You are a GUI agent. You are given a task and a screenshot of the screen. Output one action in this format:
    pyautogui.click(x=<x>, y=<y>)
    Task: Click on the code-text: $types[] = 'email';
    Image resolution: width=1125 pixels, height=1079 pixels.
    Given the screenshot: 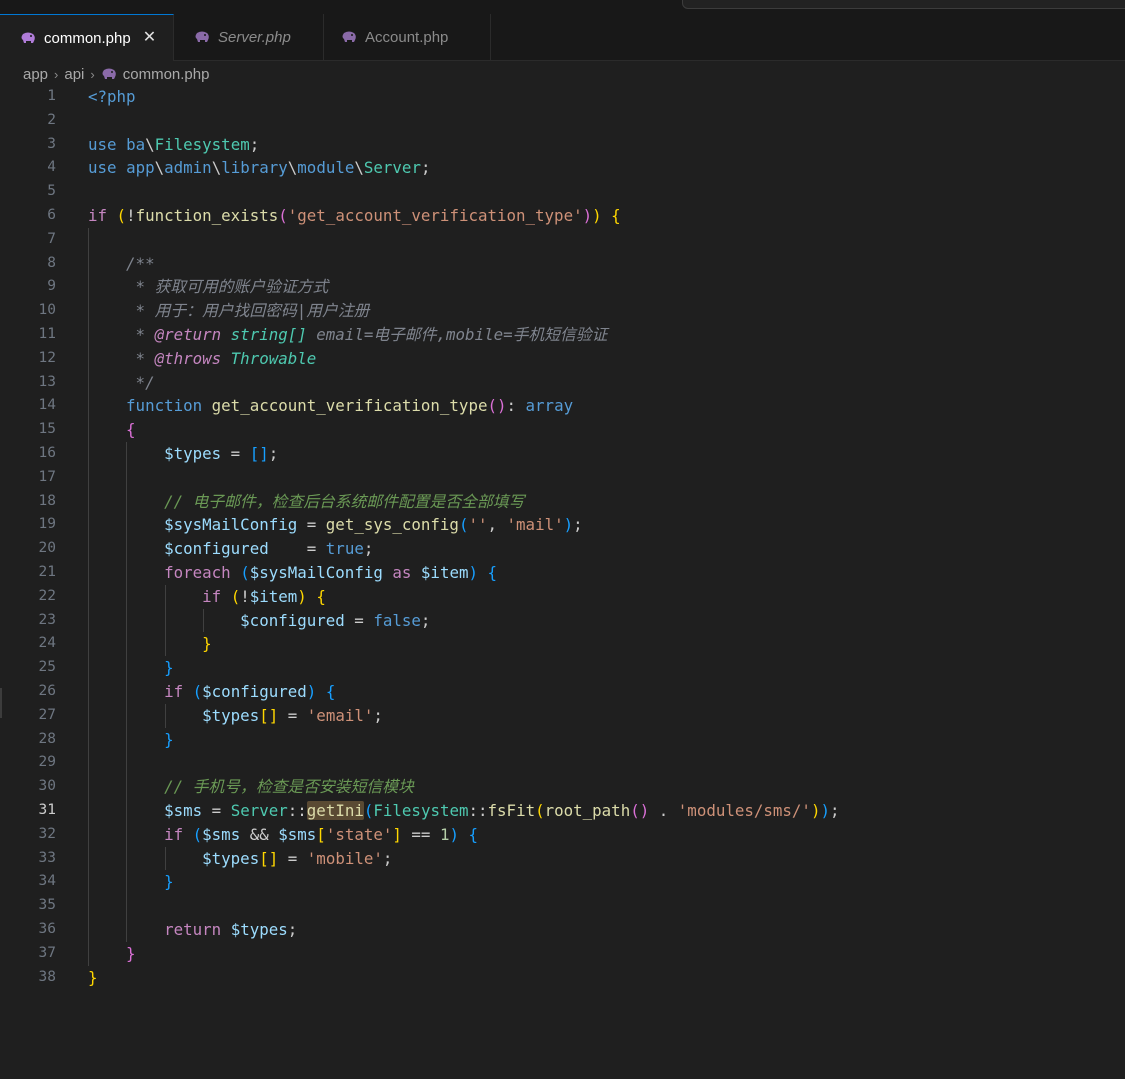 What is the action you would take?
    pyautogui.click(x=292, y=715)
    